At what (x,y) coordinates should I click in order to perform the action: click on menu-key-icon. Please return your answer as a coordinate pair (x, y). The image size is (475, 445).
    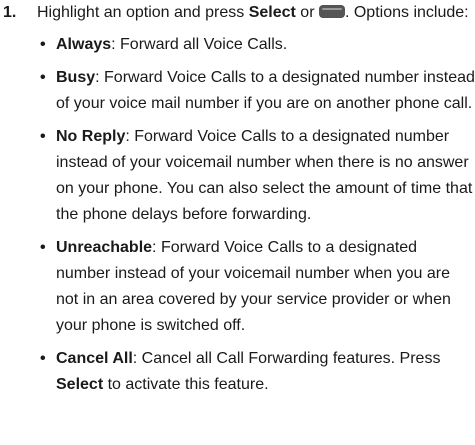
    Looking at the image, I should click on (331, 11).